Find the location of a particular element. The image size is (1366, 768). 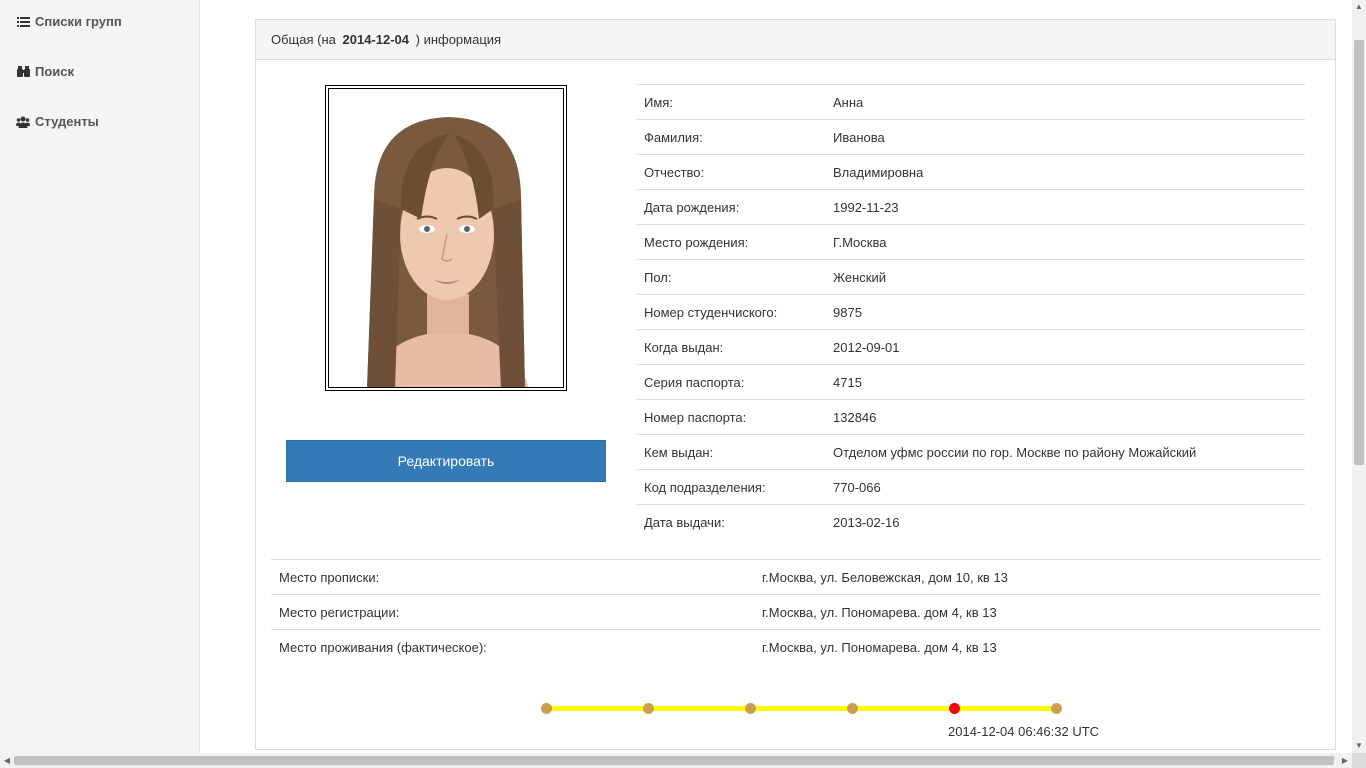

binoculars-icon is located at coordinates (23, 72).